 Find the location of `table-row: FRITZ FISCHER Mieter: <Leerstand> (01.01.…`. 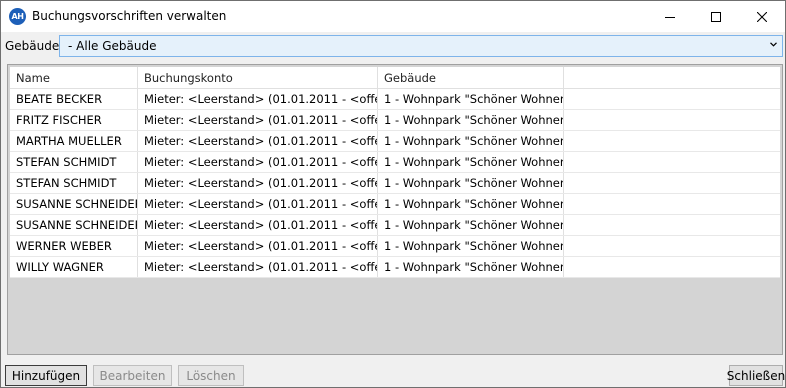

table-row: FRITZ FISCHER Mieter: <Leerstand> (01.01.… is located at coordinates (395, 120).